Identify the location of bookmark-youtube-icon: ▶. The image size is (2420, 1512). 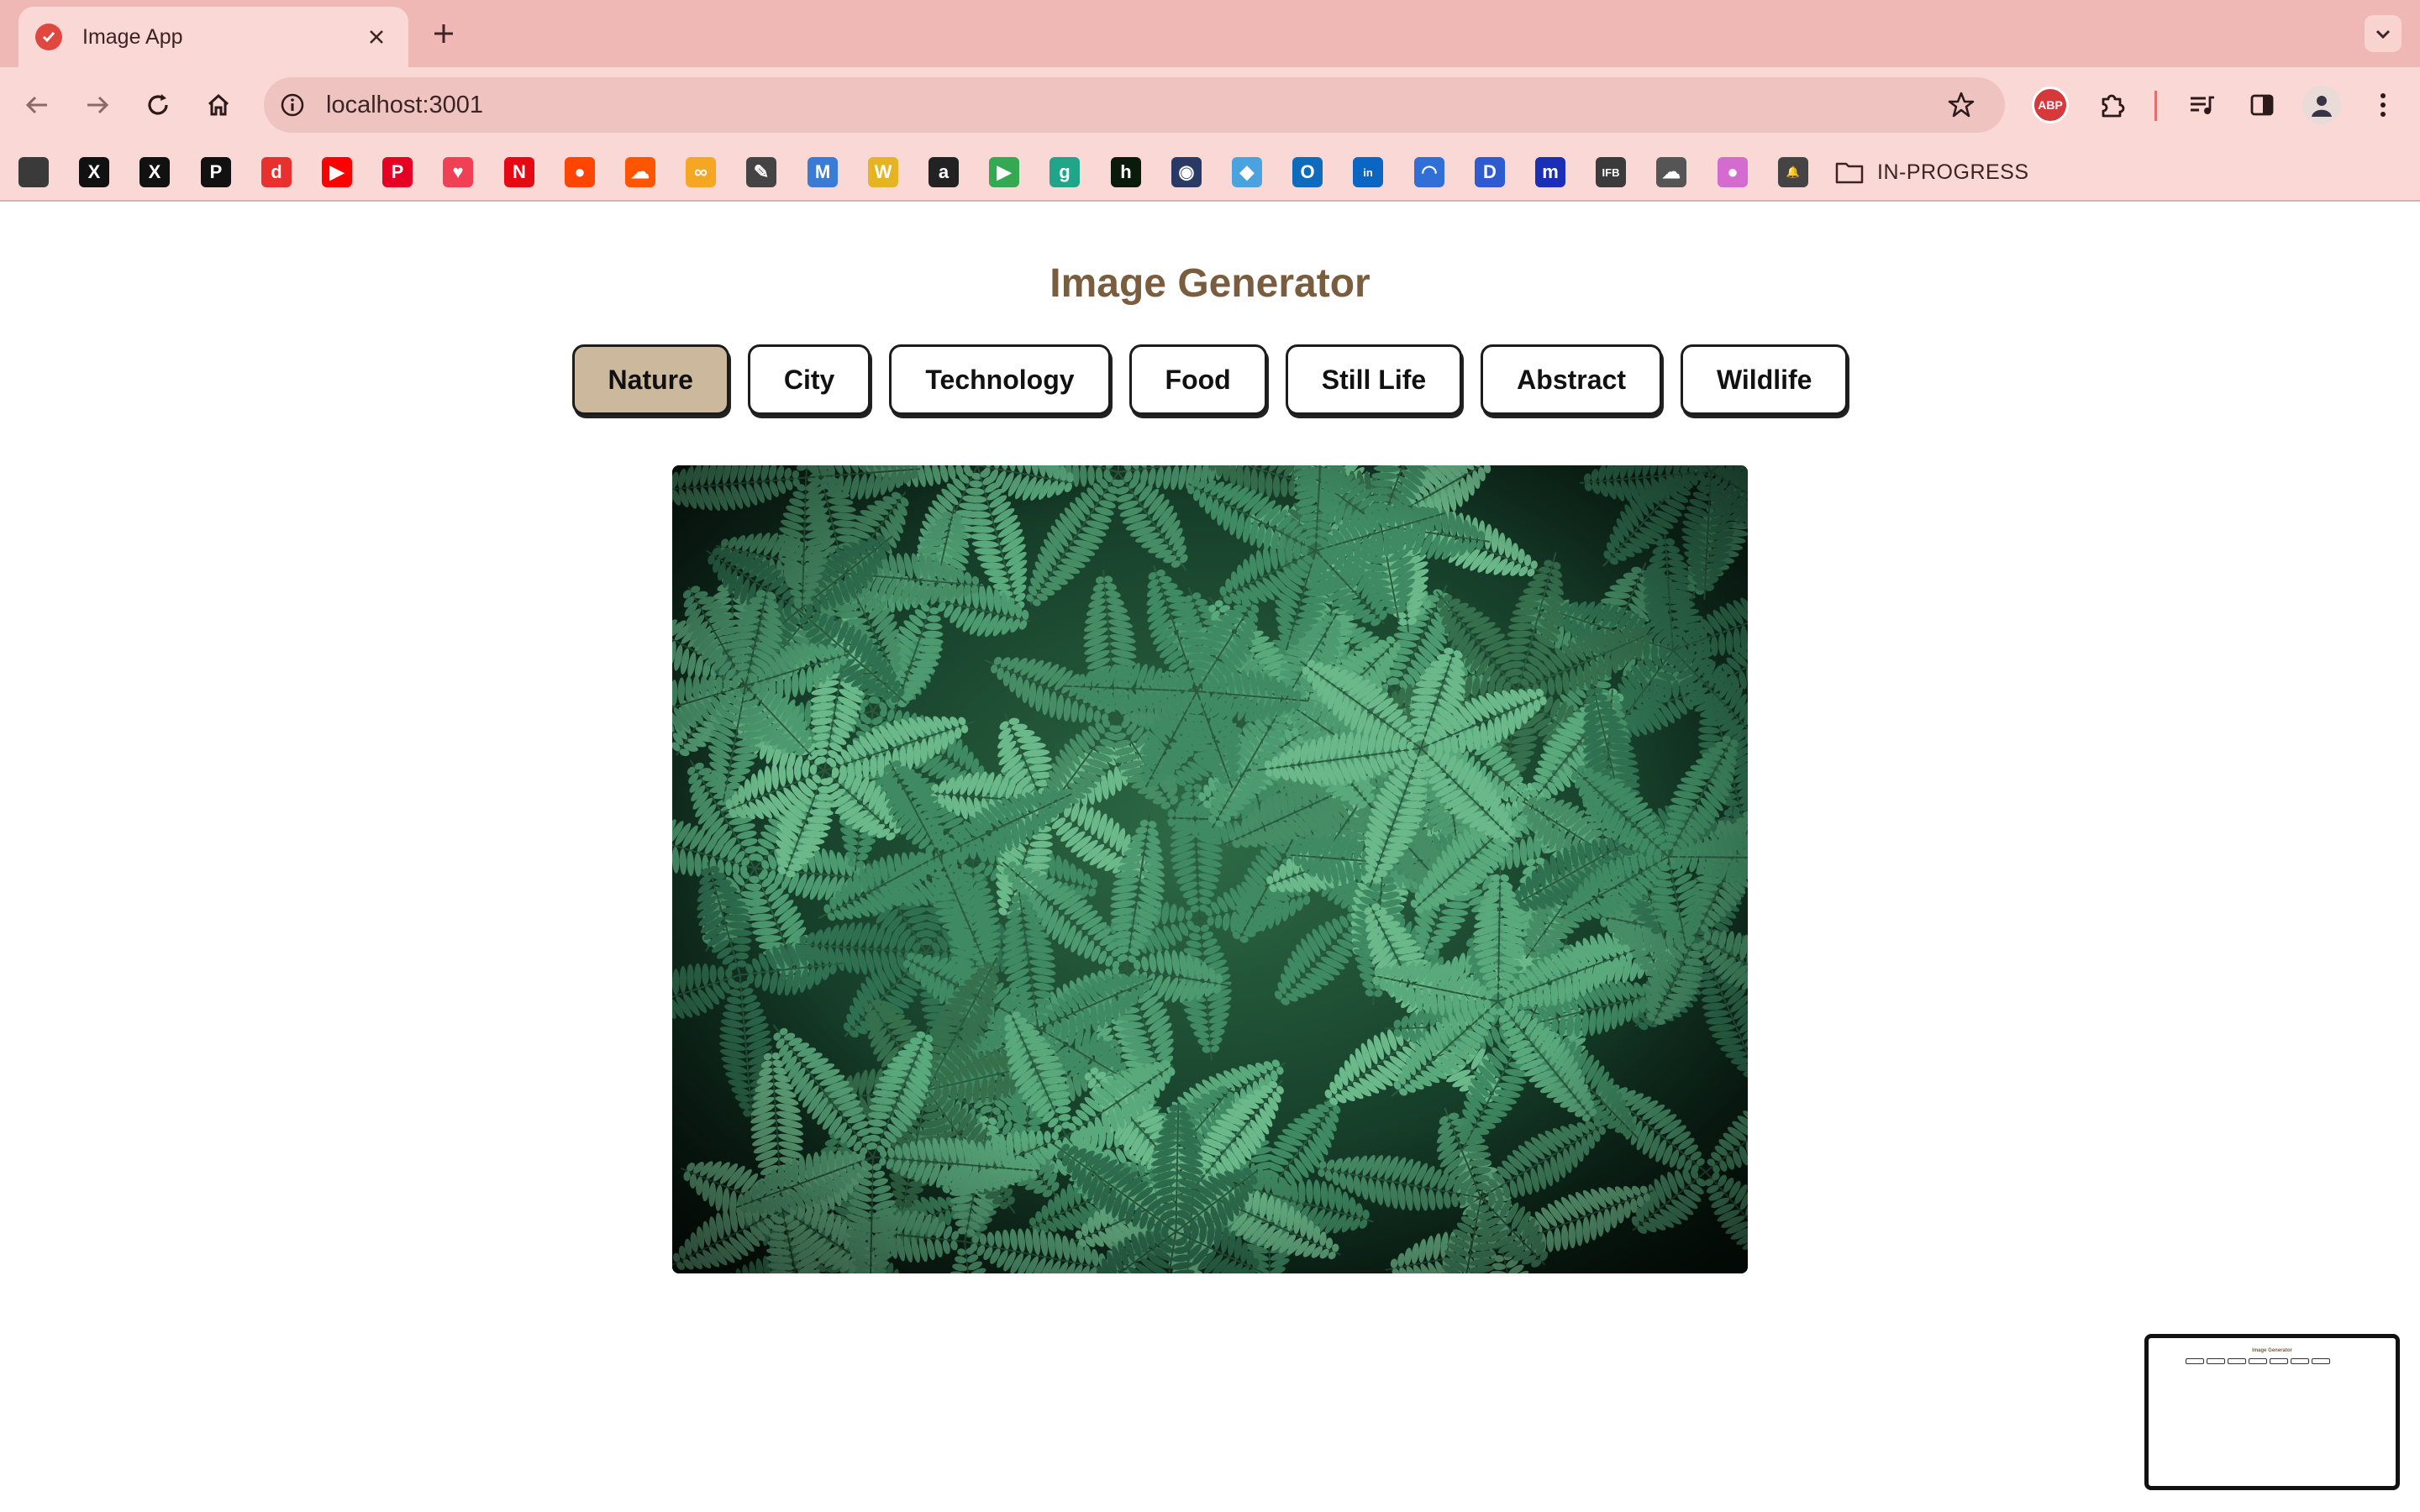
(337, 172).